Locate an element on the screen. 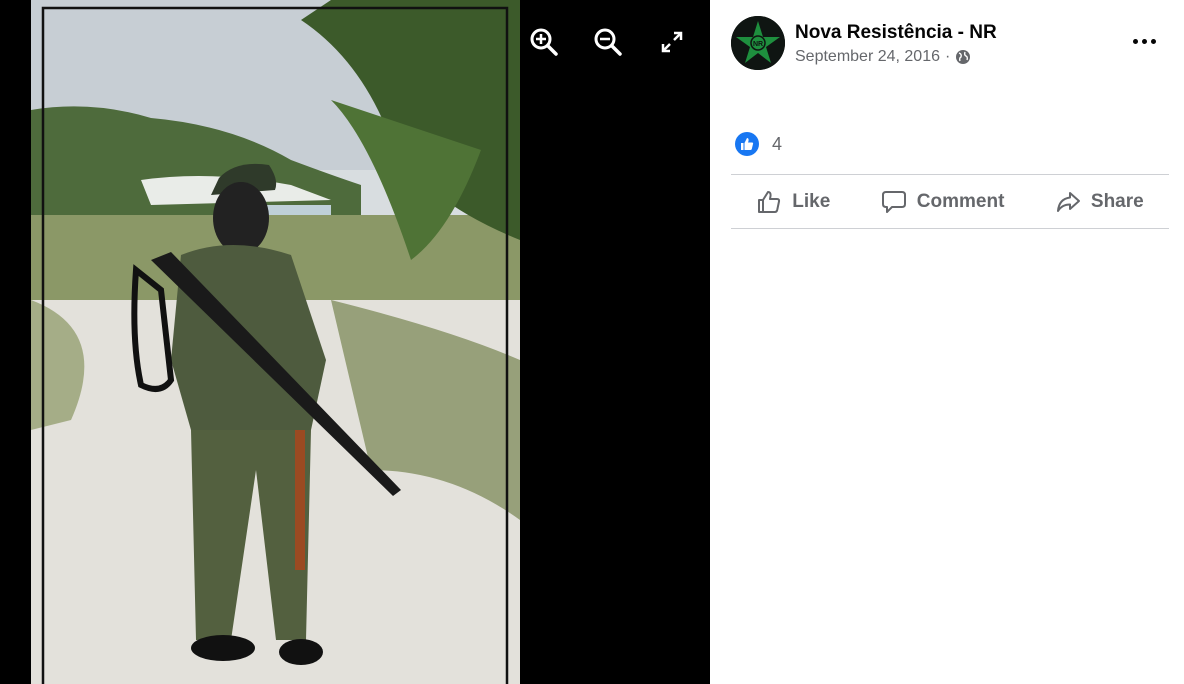 This screenshot has width=1184, height=684. more-options-icon is located at coordinates (1135, 41).